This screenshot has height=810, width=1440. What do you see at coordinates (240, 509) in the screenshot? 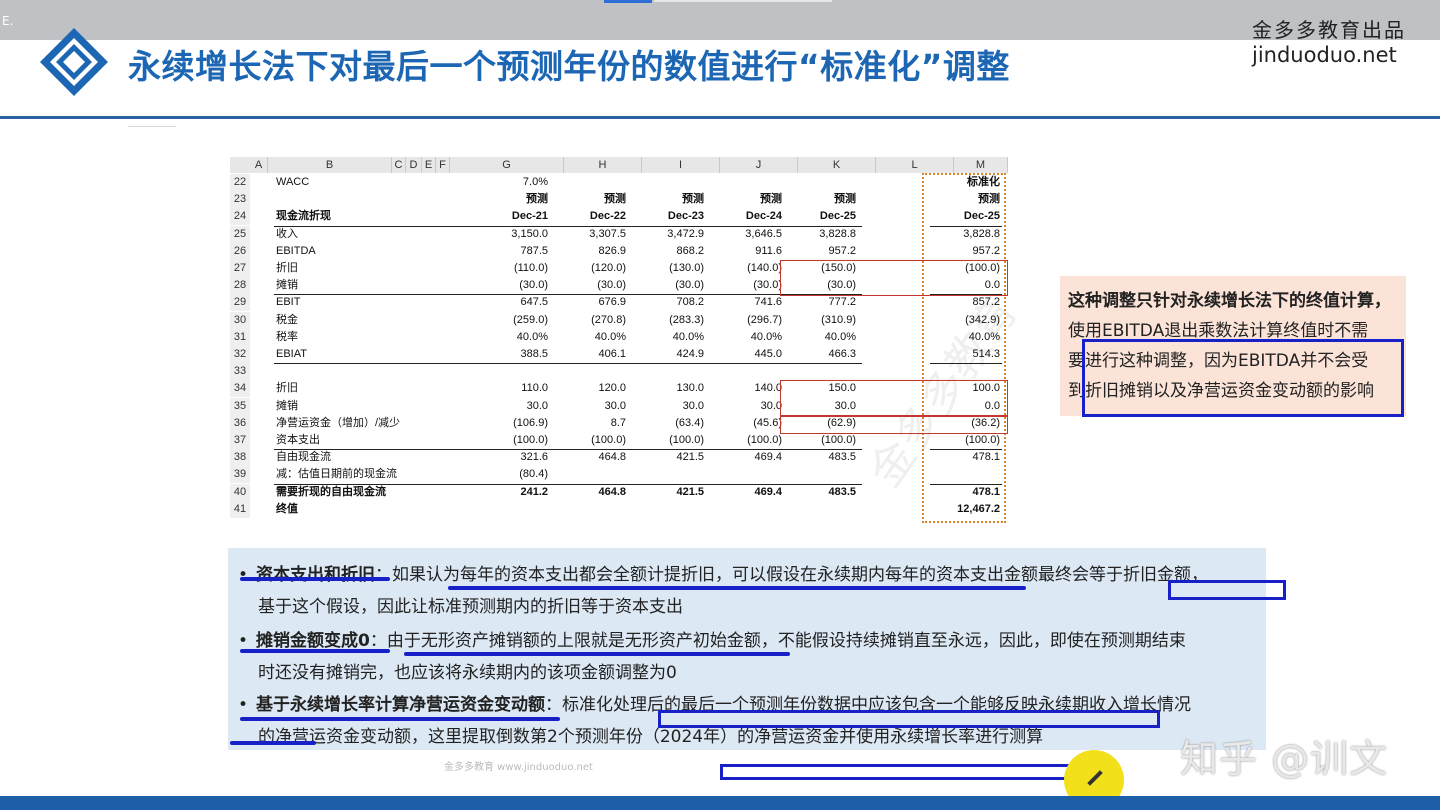
I see `row-number: 41` at bounding box center [240, 509].